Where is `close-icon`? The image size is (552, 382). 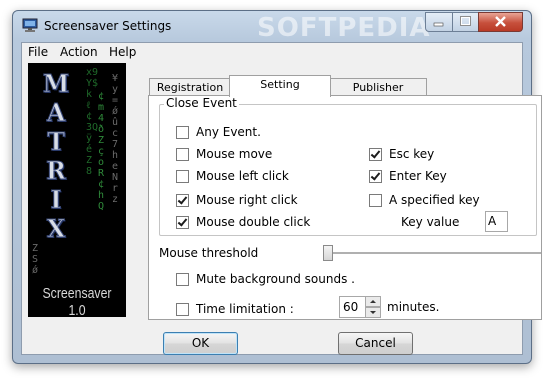 close-icon is located at coordinates (500, 21).